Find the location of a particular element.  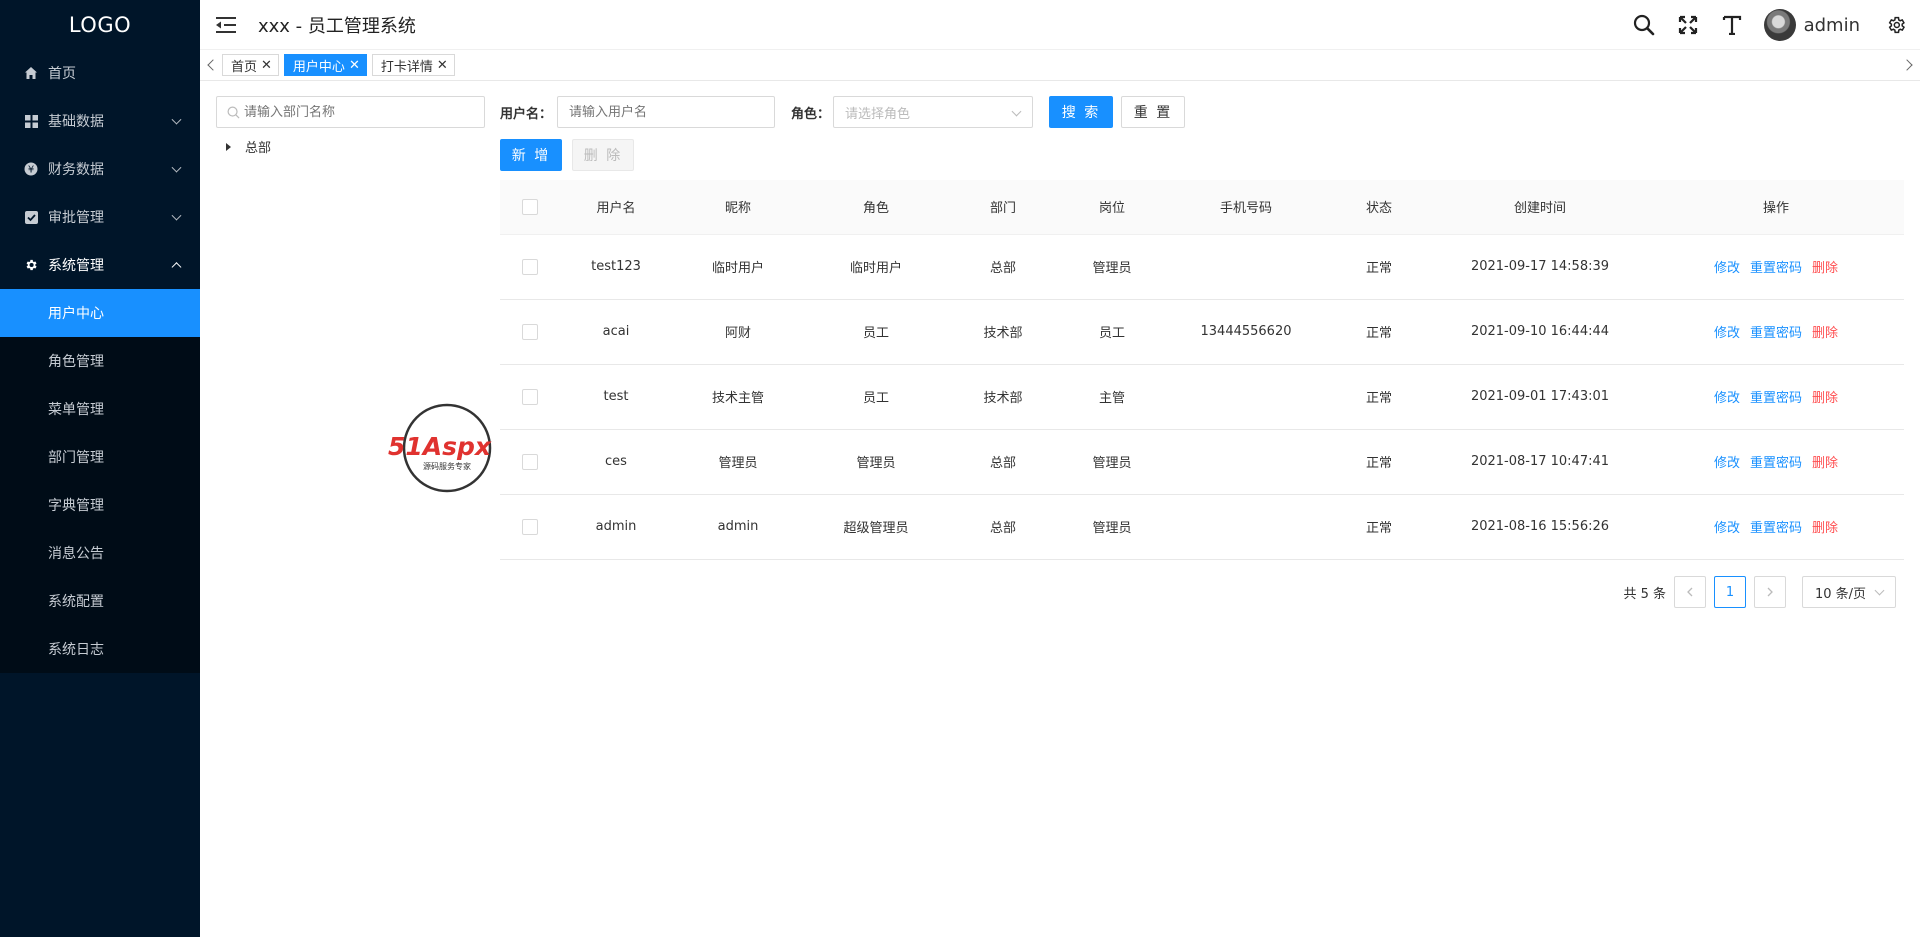

cell-username: admin is located at coordinates (616, 527).